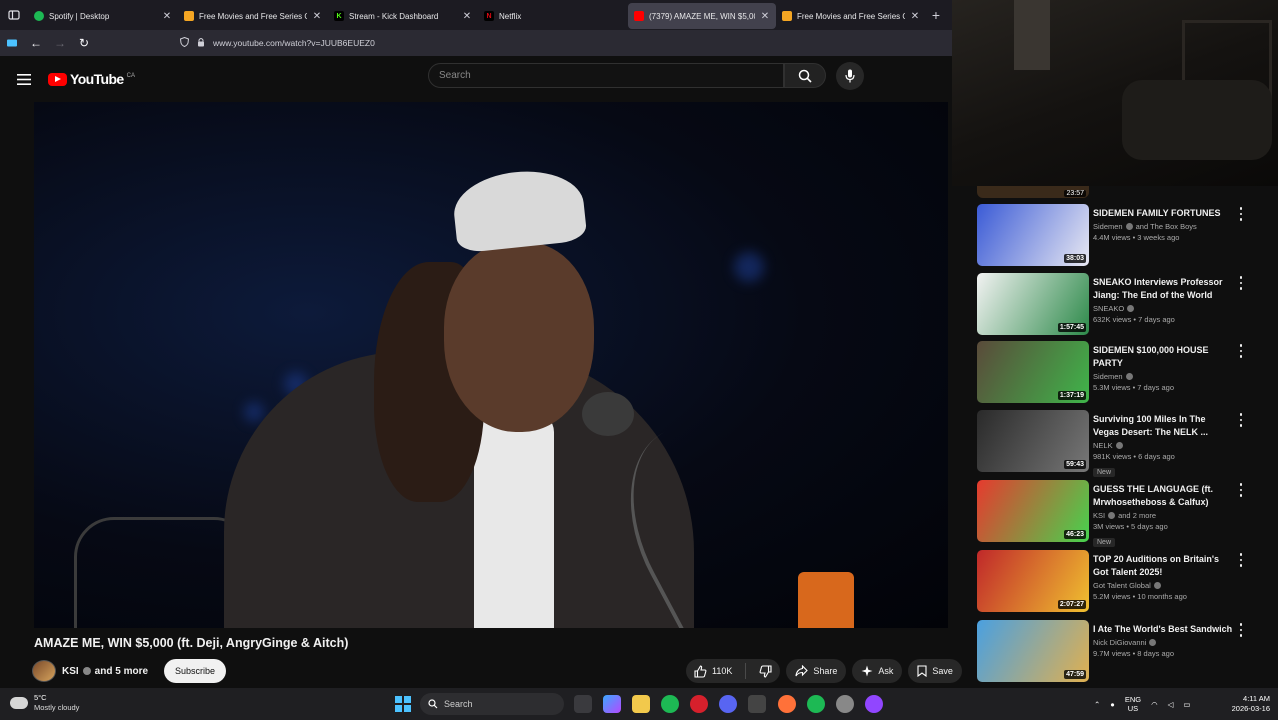 The height and width of the screenshot is (720, 1278). I want to click on url-text: www.youtube.com/watch?v=JUUB6EUEZ0, so click(294, 43).